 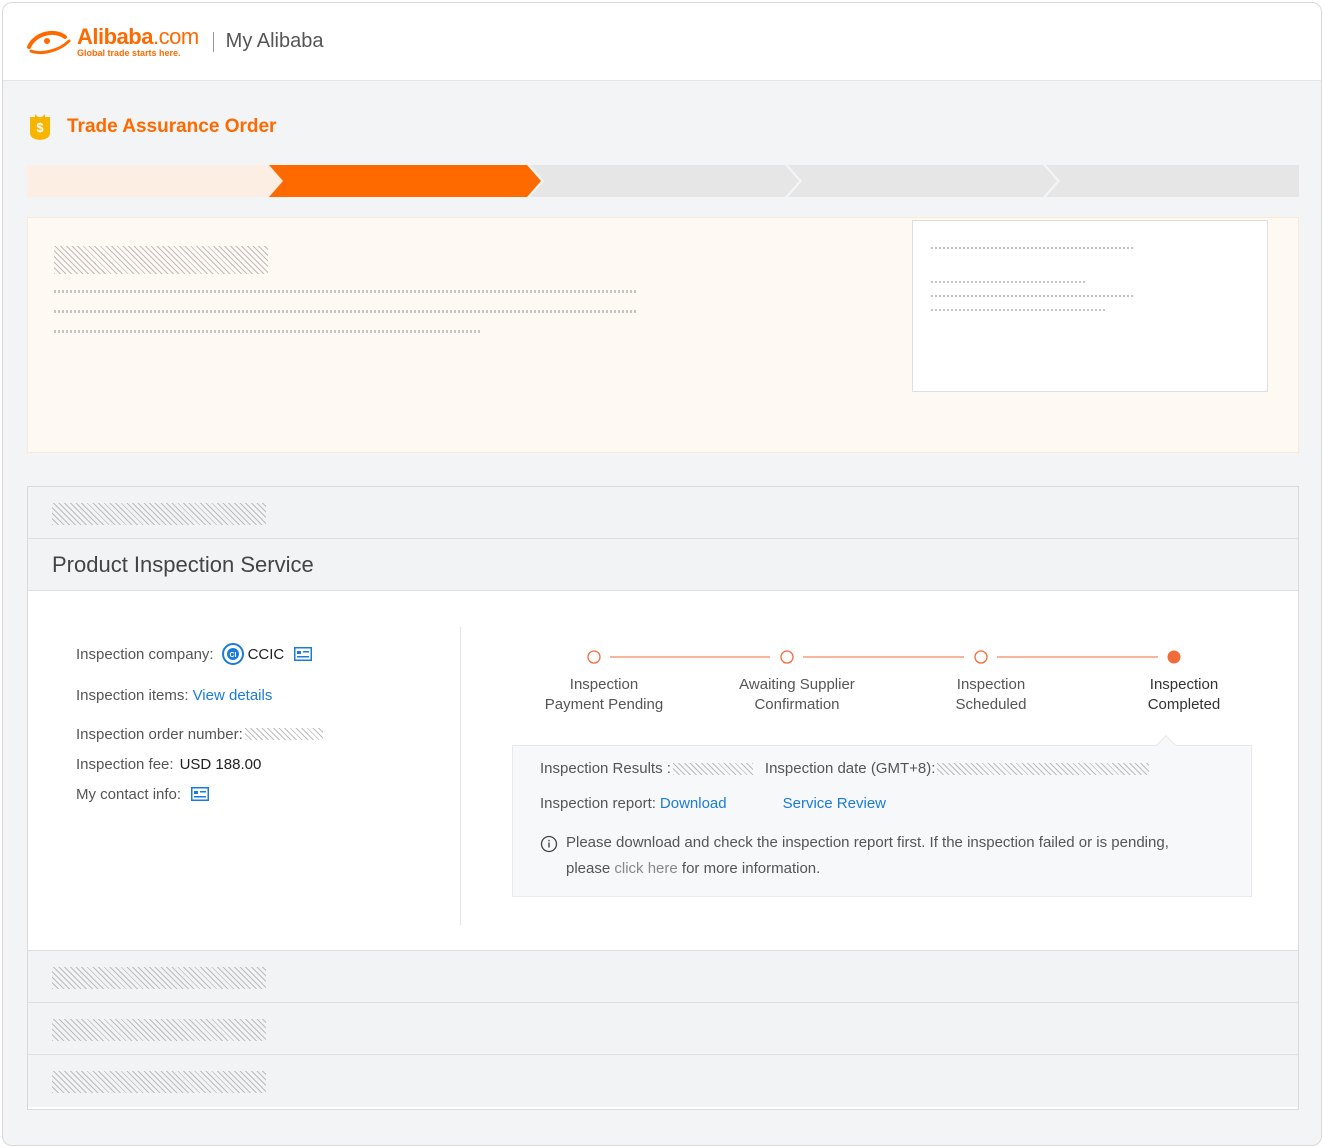 I want to click on logo-tagline: Global trade starts here., so click(x=129, y=52).